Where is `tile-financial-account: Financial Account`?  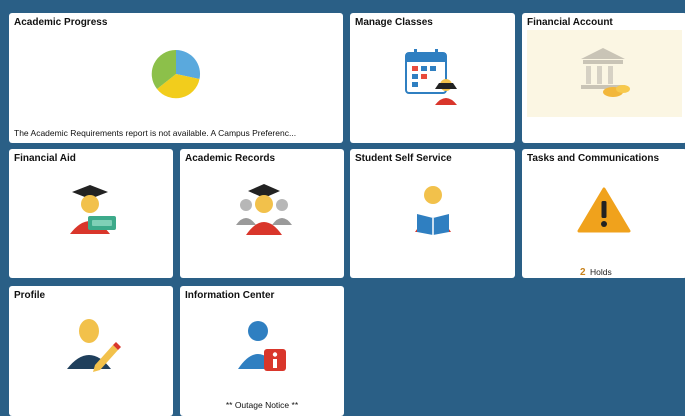
tile-financial-account: Financial Account is located at coordinates (603, 78).